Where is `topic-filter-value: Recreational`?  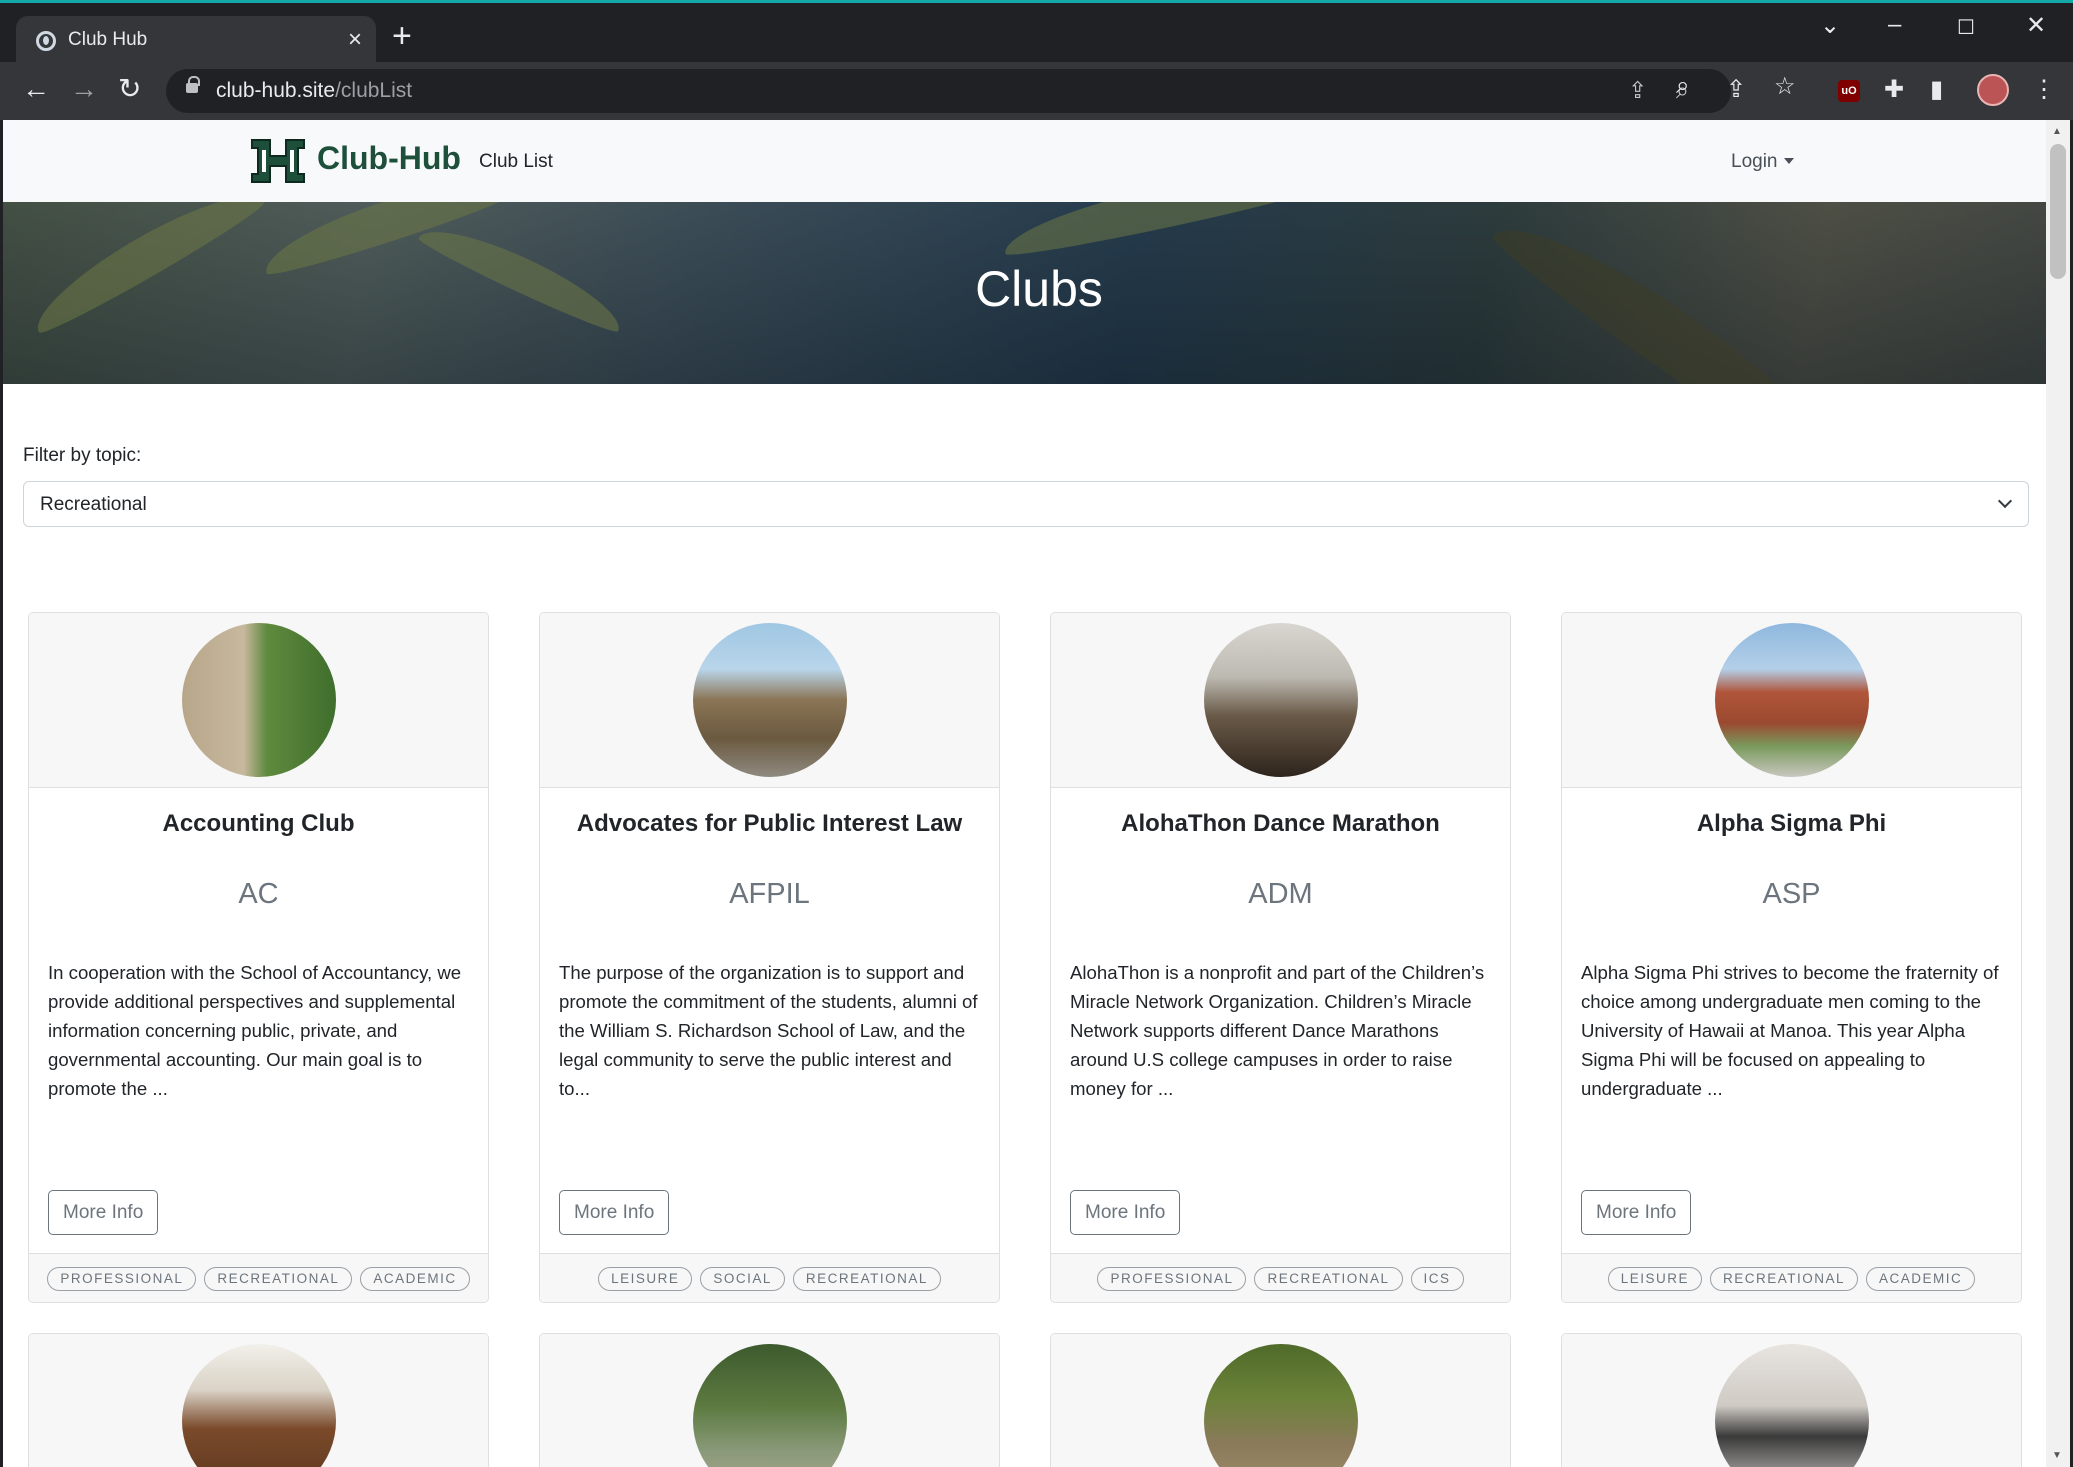
topic-filter-value: Recreational is located at coordinates (93, 504).